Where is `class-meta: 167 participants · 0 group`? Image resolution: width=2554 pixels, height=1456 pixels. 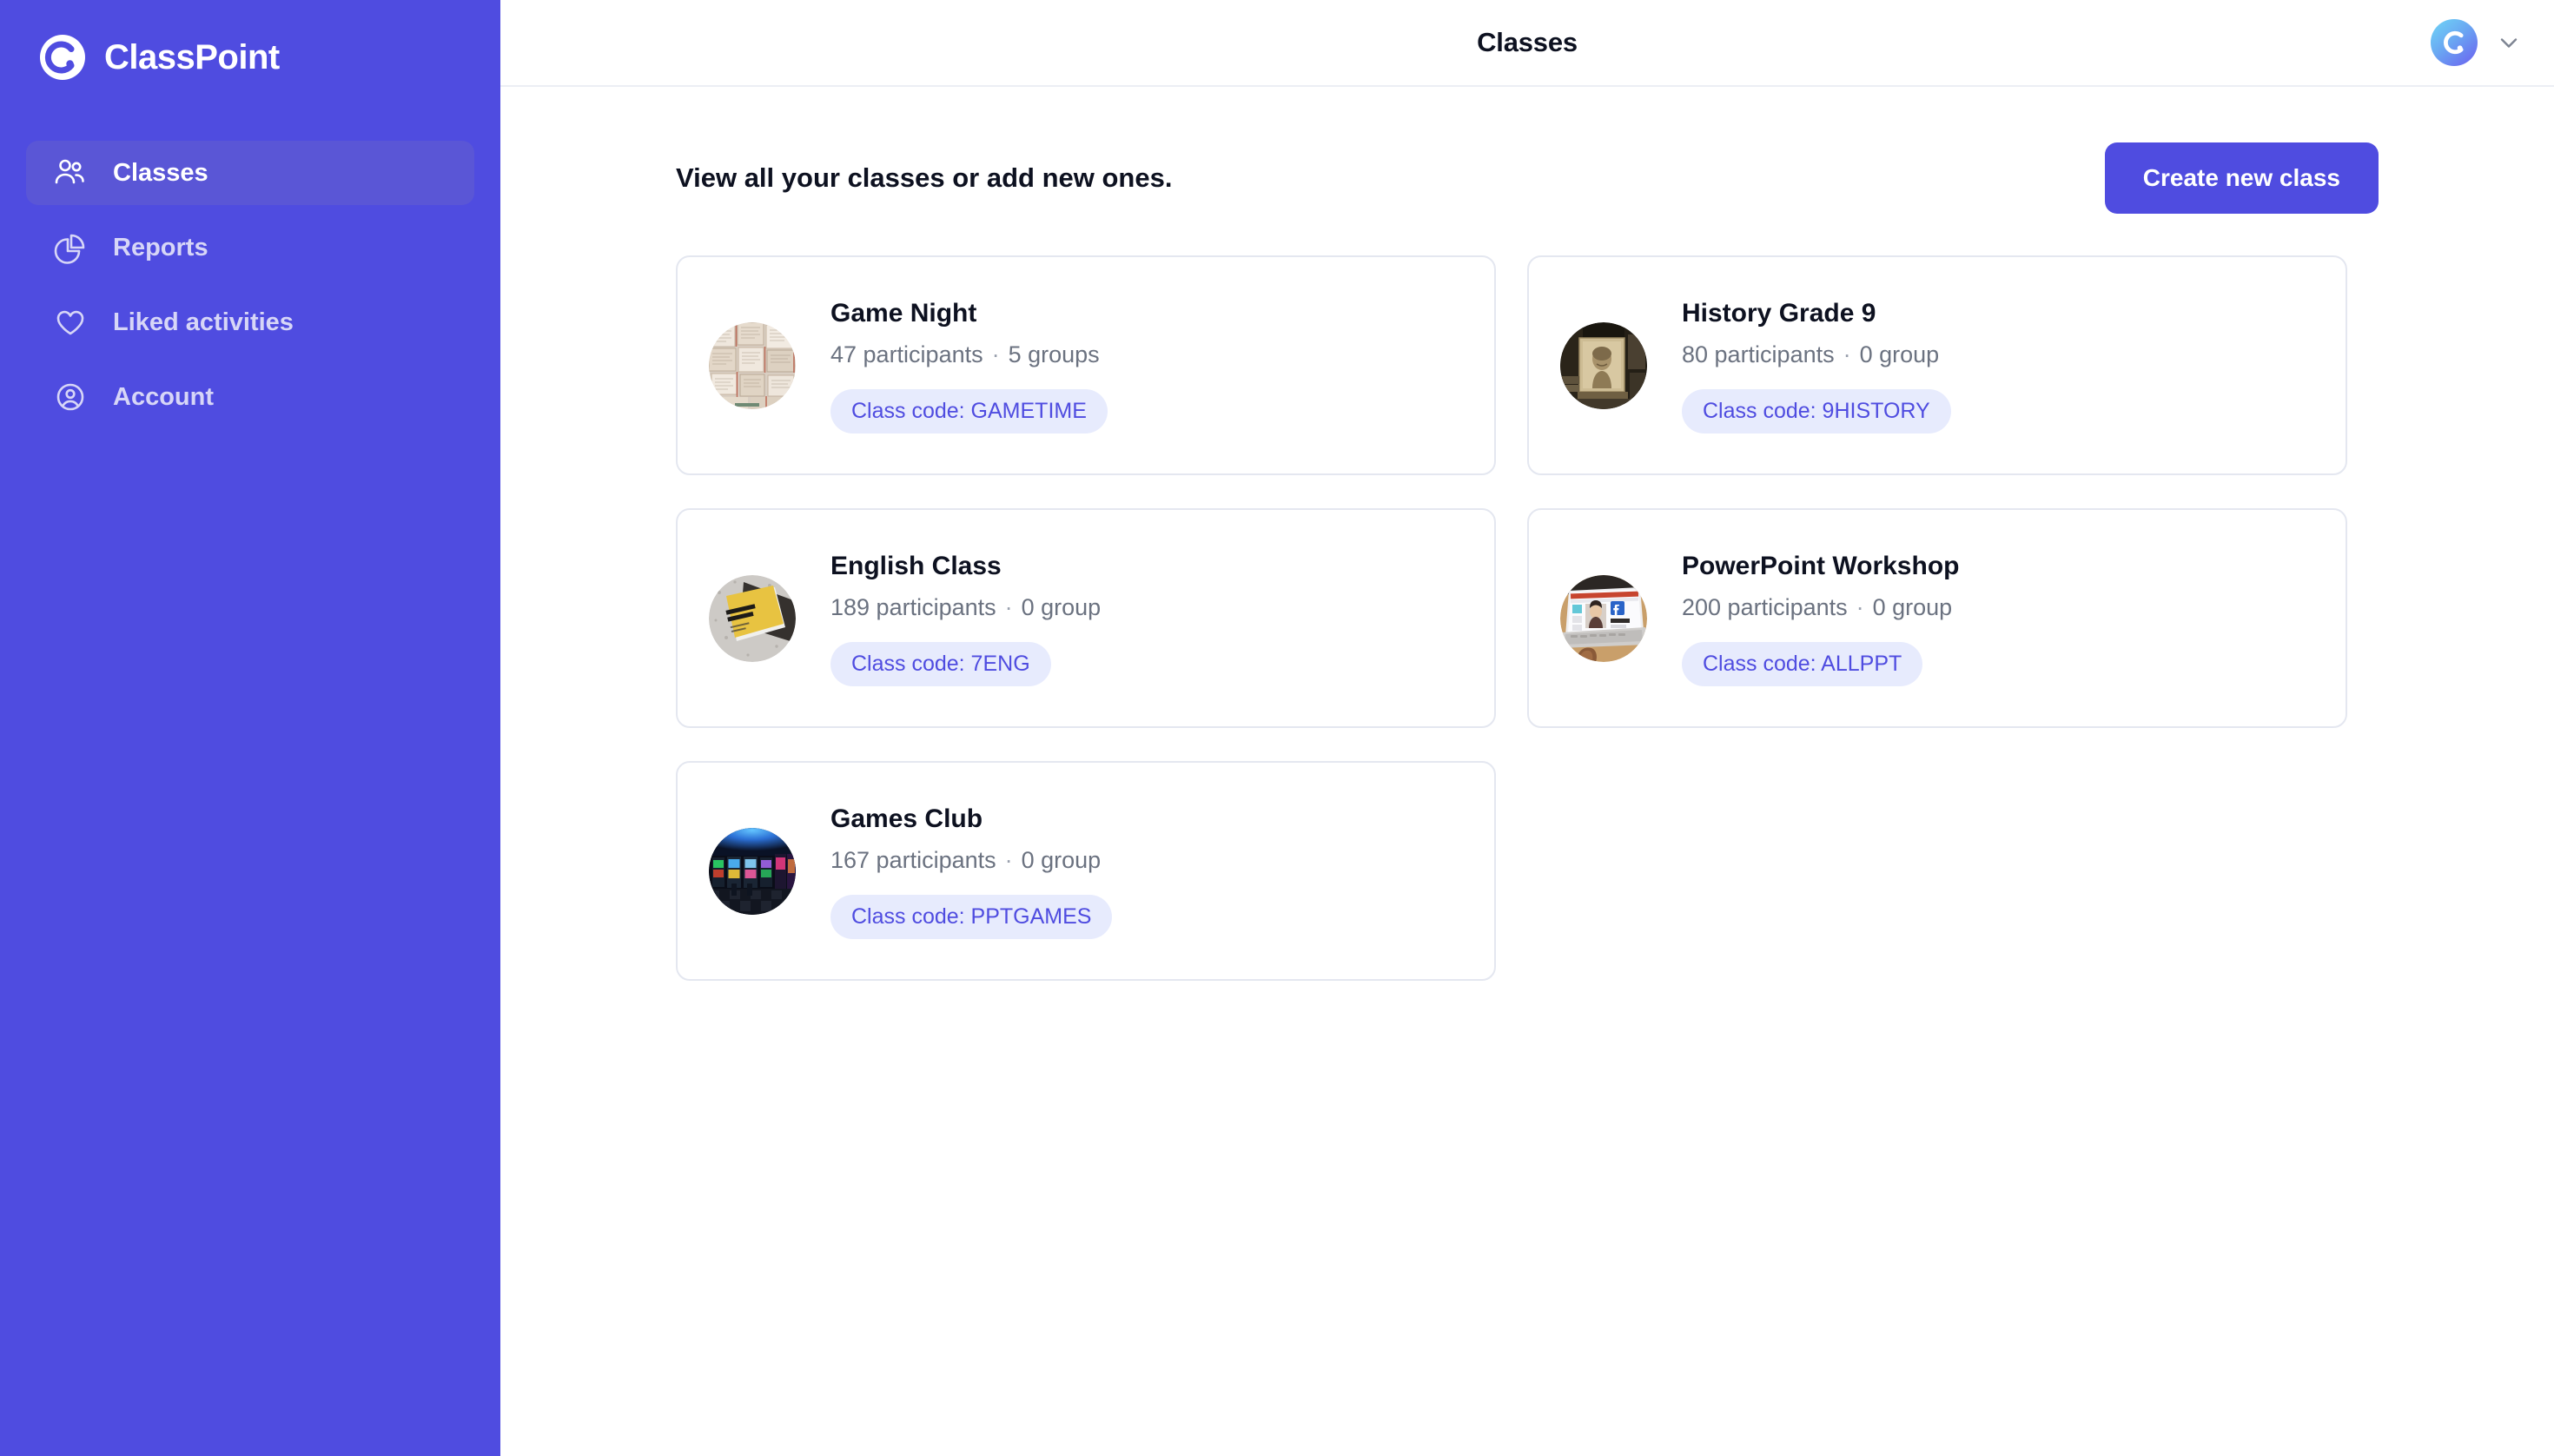 class-meta: 167 participants · 0 group is located at coordinates (971, 861).